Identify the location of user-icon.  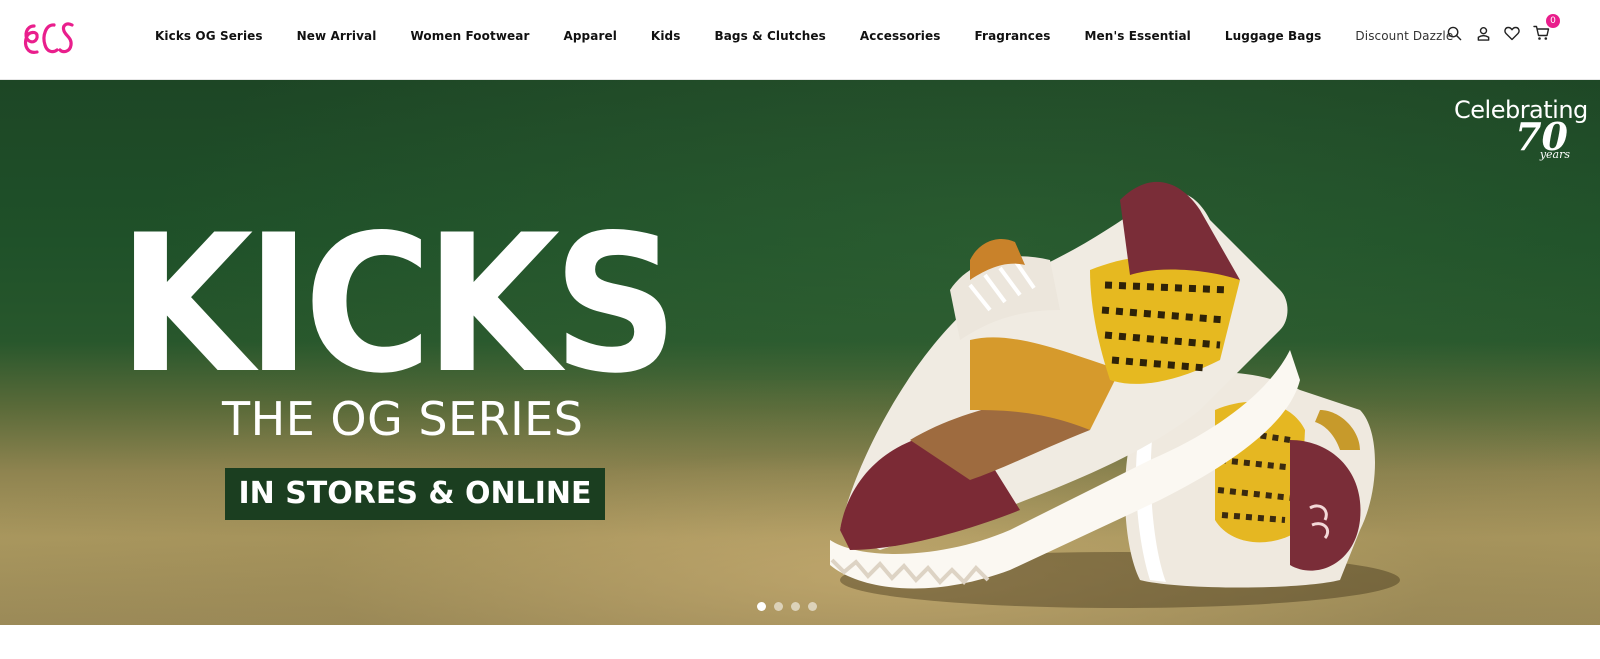
(1483, 33).